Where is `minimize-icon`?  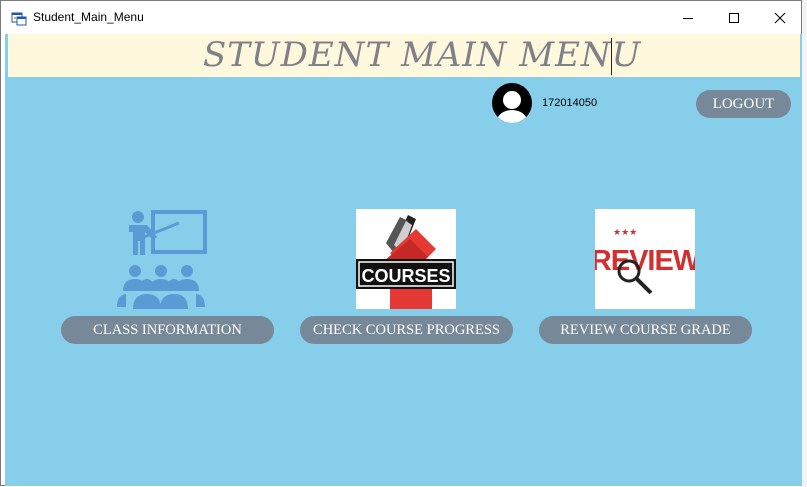 minimize-icon is located at coordinates (688, 18).